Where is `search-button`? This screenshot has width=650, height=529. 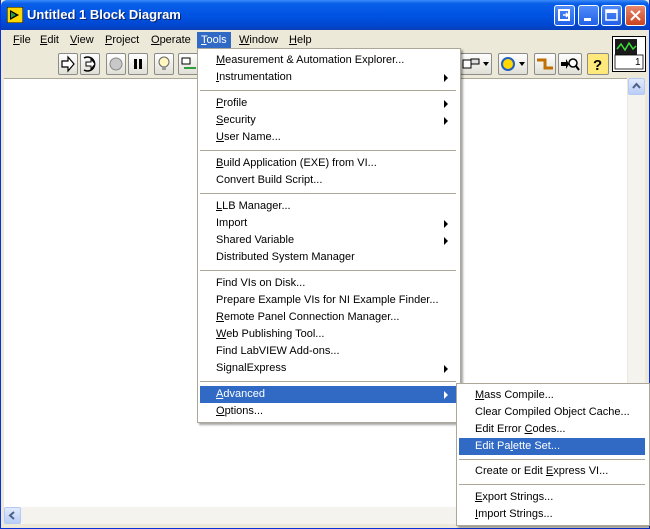
search-button is located at coordinates (570, 64).